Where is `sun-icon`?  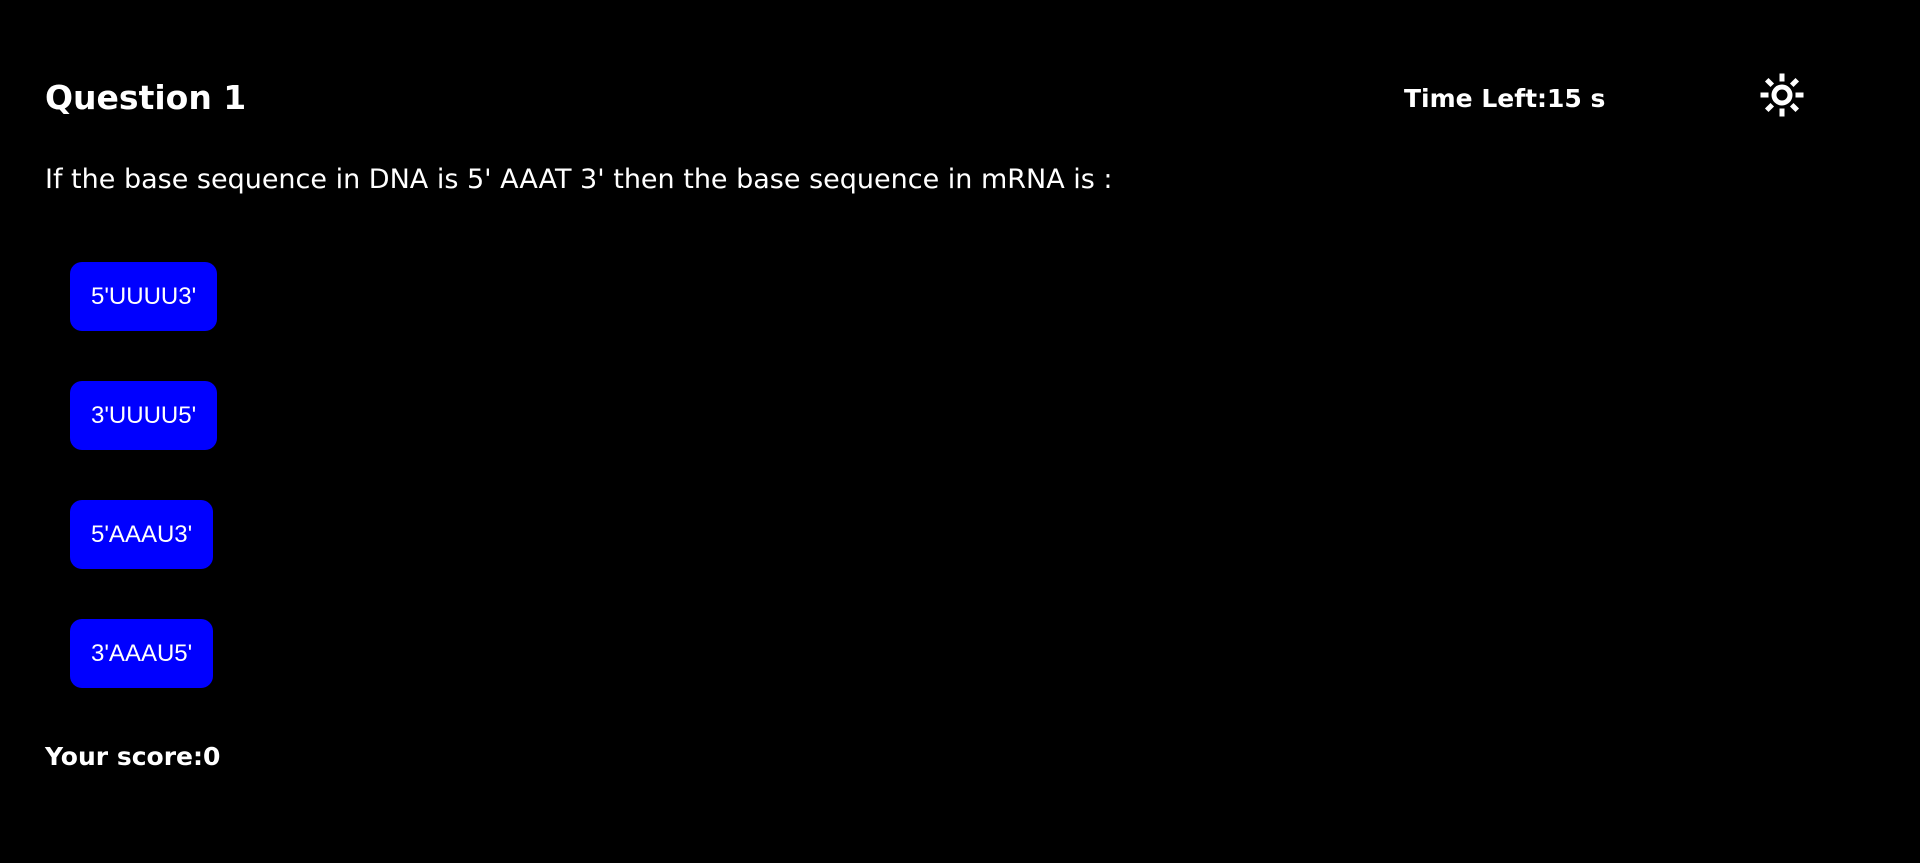 sun-icon is located at coordinates (1782, 95).